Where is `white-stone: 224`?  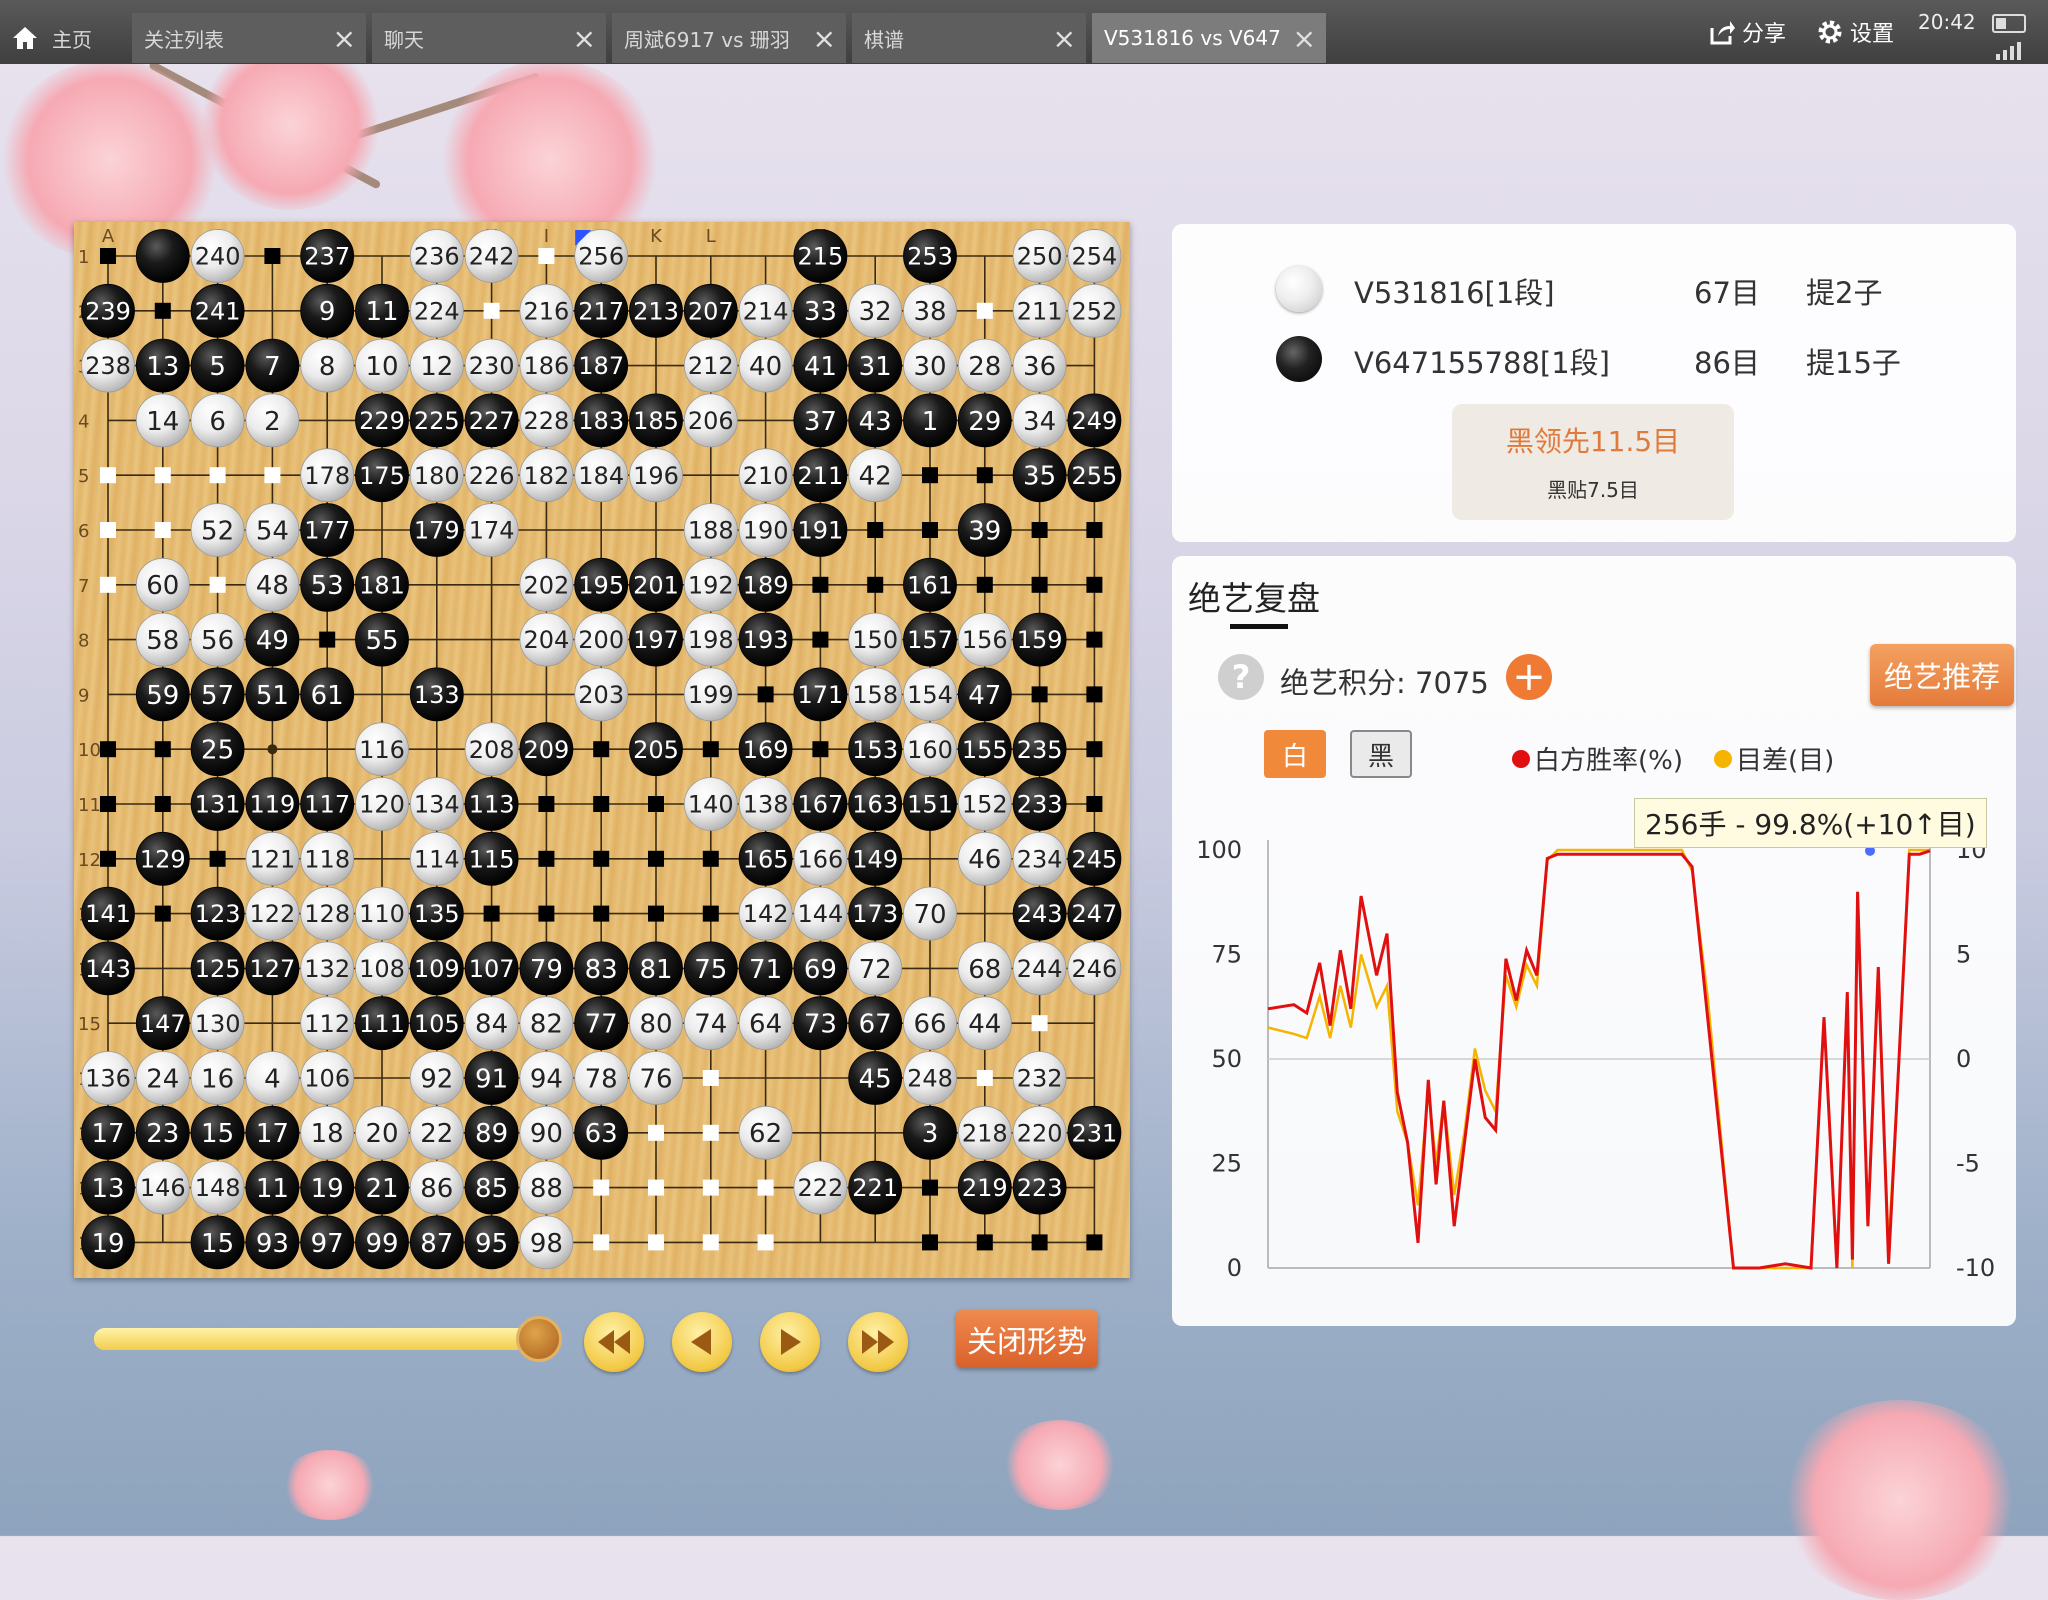 white-stone: 224 is located at coordinates (436, 310).